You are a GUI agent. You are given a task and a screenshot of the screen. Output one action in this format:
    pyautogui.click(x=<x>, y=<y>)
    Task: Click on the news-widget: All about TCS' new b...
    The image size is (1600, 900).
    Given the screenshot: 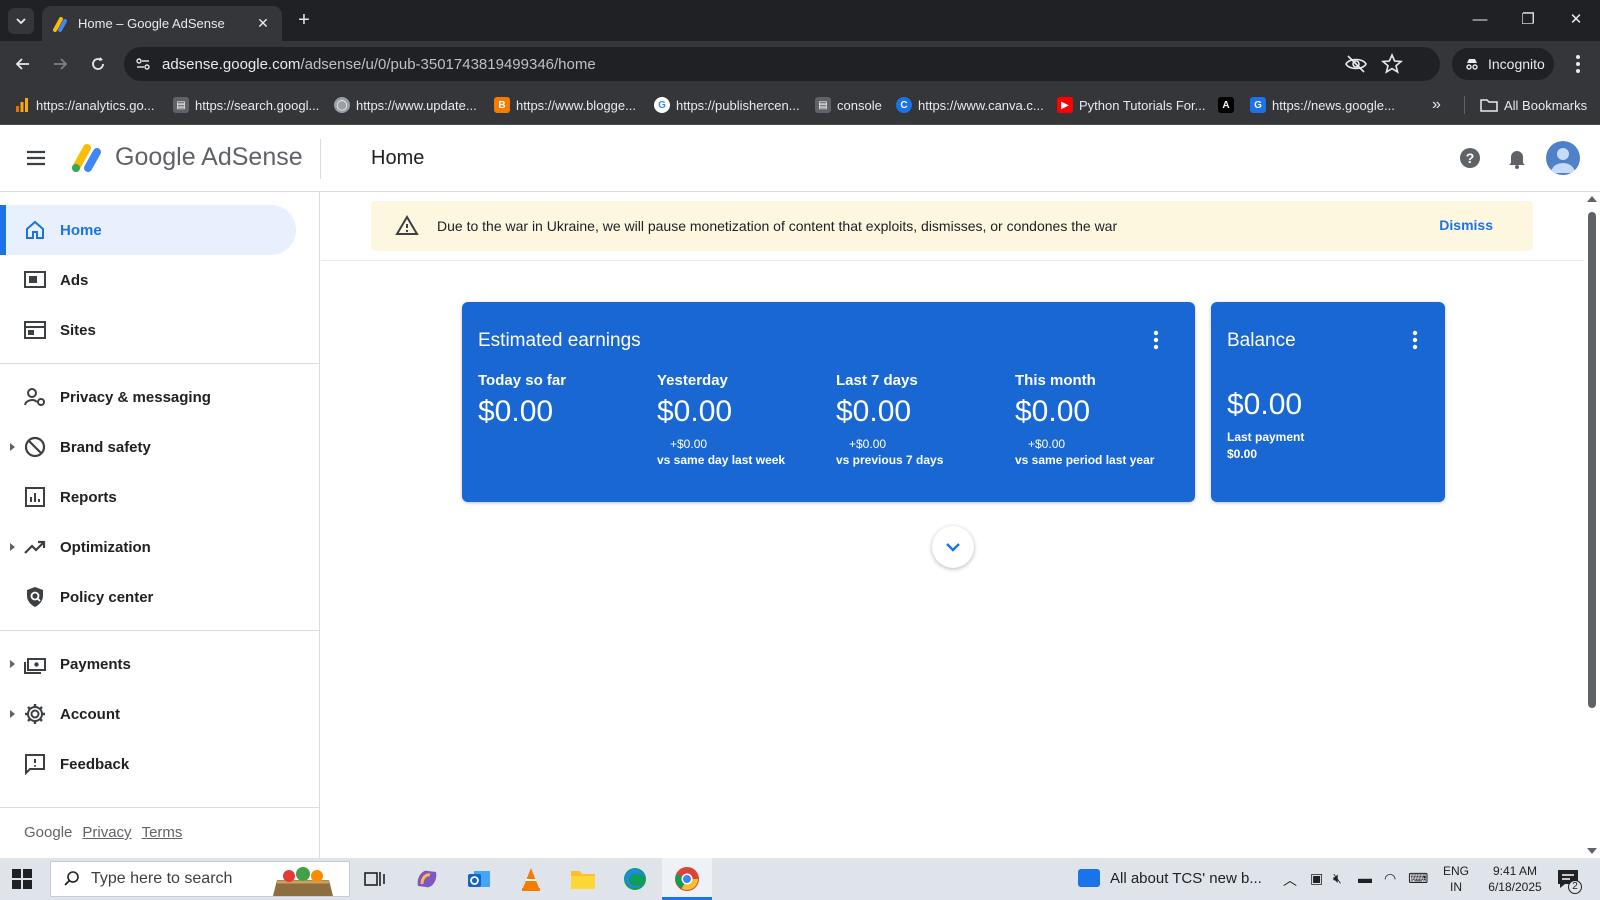 What is the action you would take?
    pyautogui.click(x=1170, y=878)
    